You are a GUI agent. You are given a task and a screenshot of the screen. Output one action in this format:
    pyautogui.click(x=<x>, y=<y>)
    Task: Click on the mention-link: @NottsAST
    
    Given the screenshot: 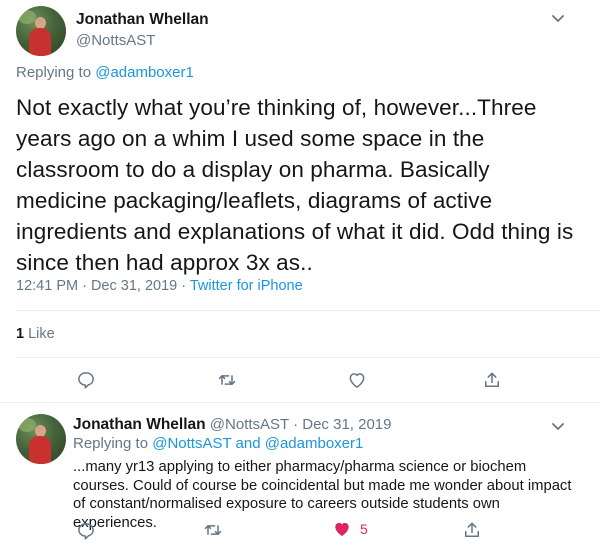 What is the action you would take?
    pyautogui.click(x=191, y=443)
    